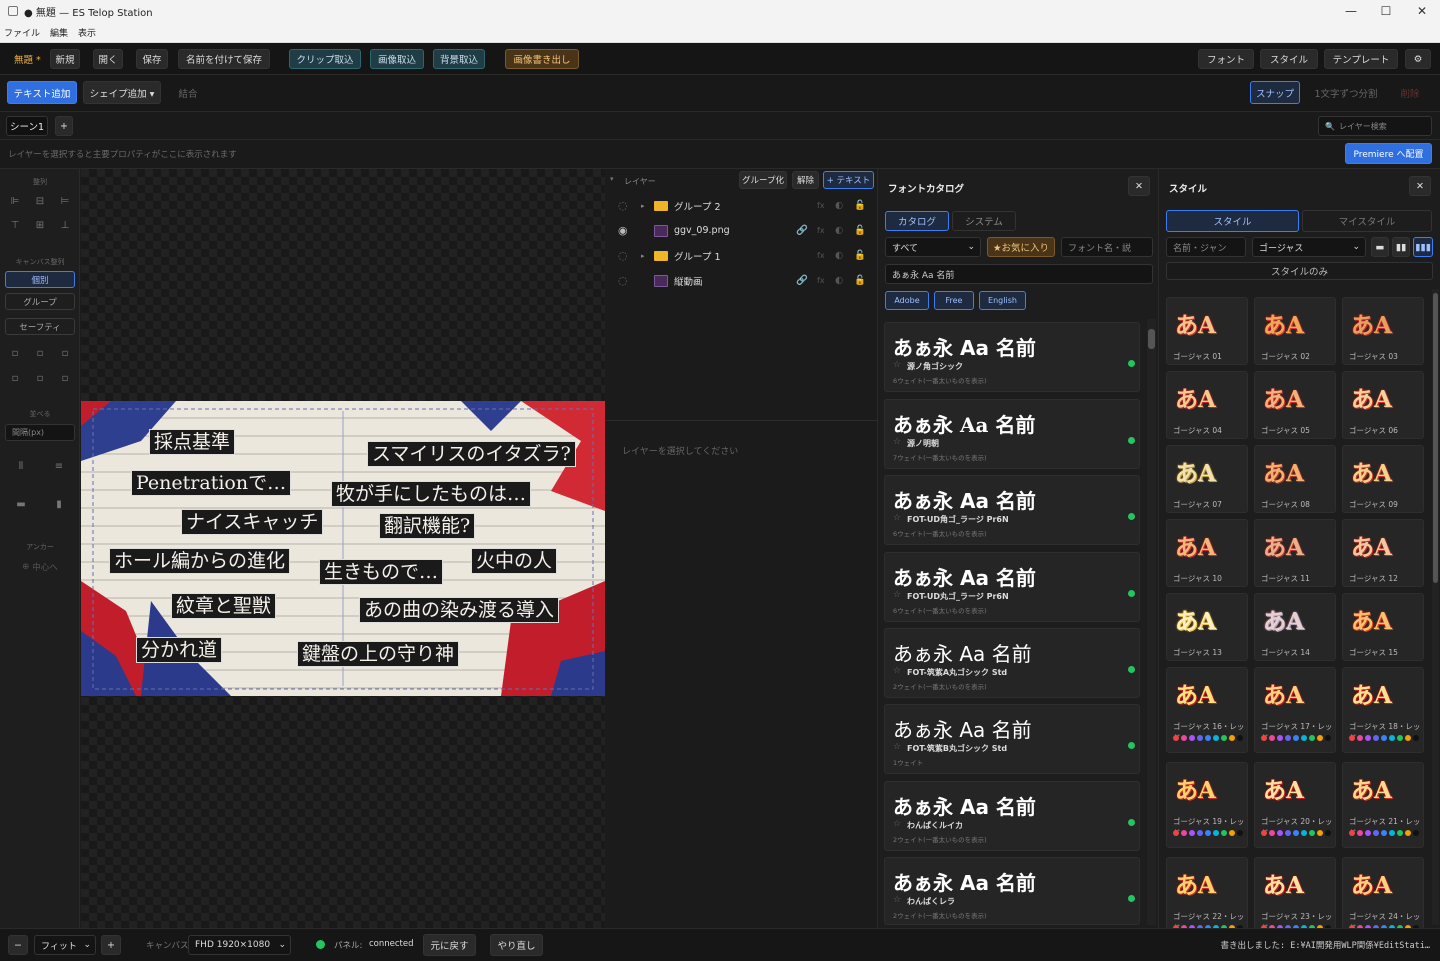  I want to click on add-shape-dropdown: シェイプ追加 ▾, so click(122, 92).